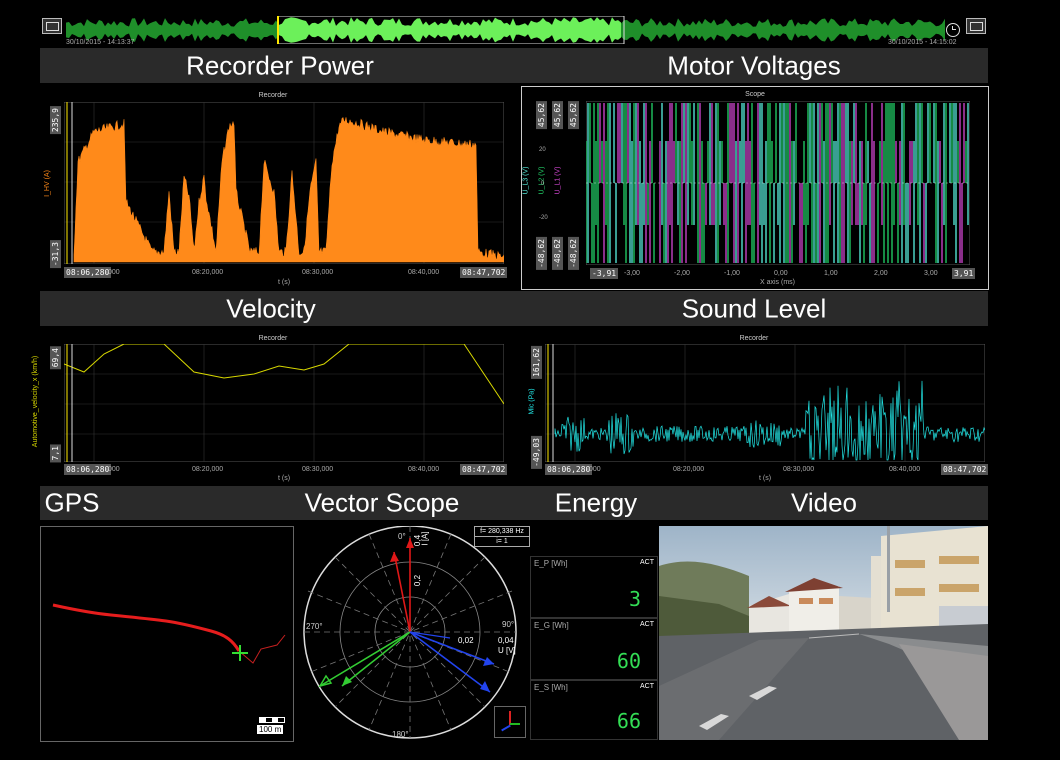  Describe the element at coordinates (382, 502) in the screenshot. I see `vector-scope-title: Vector Scope` at that location.